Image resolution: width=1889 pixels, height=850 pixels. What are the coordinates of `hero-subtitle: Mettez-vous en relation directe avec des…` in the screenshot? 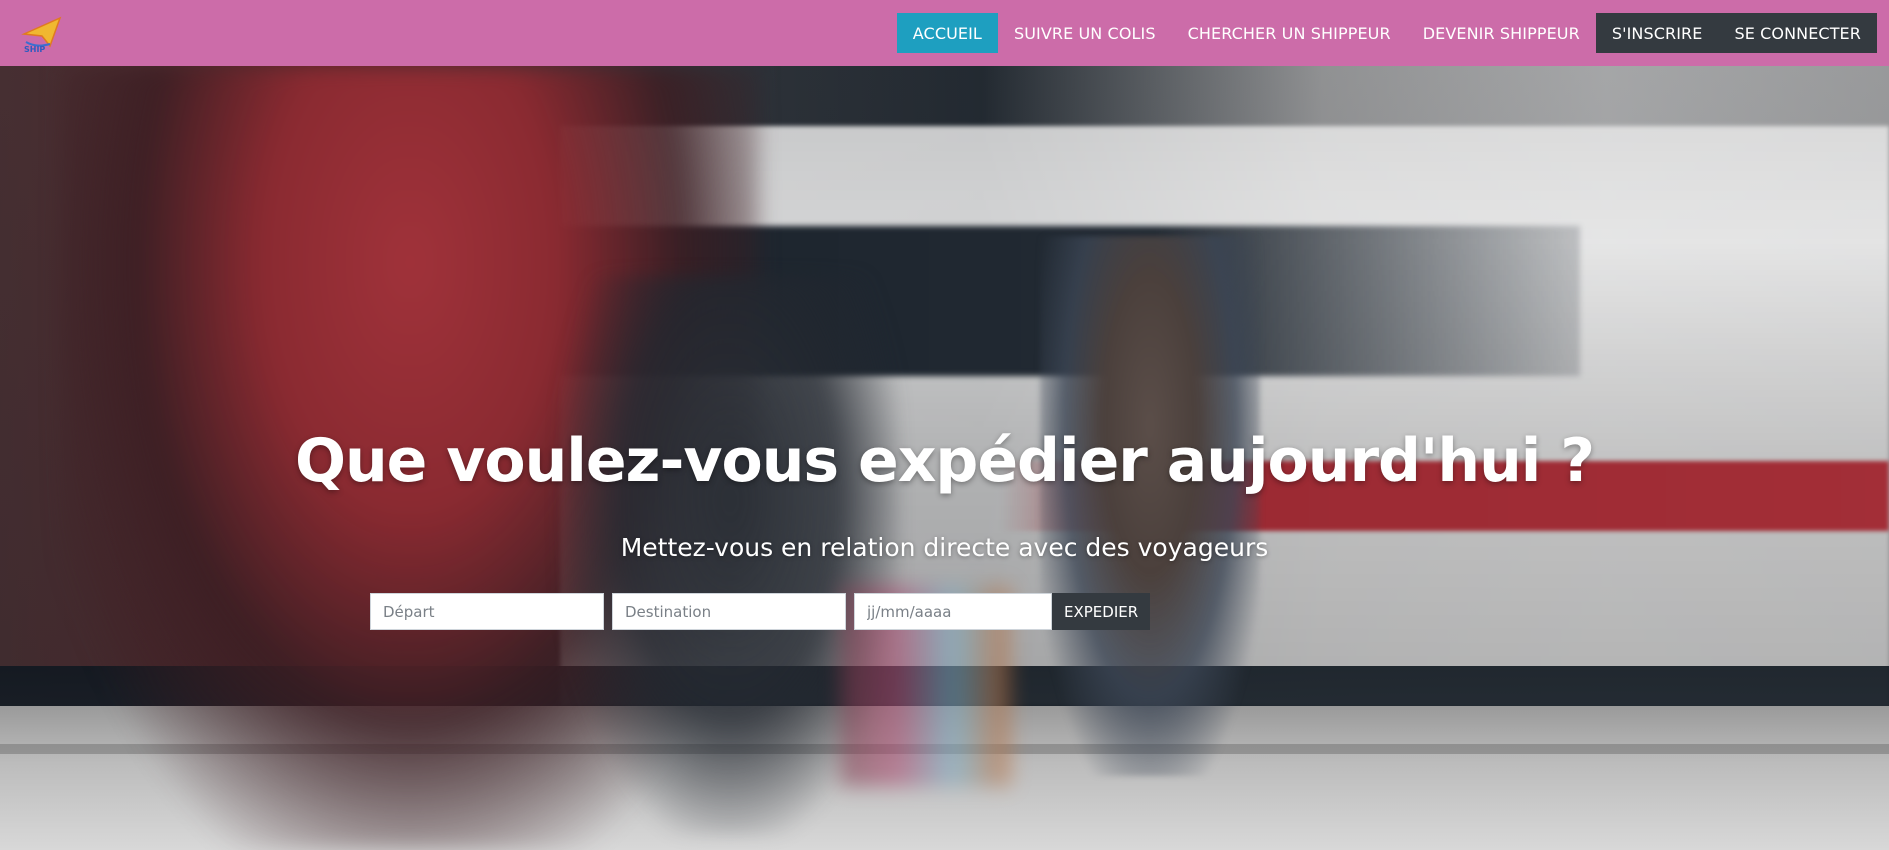 It's located at (944, 547).